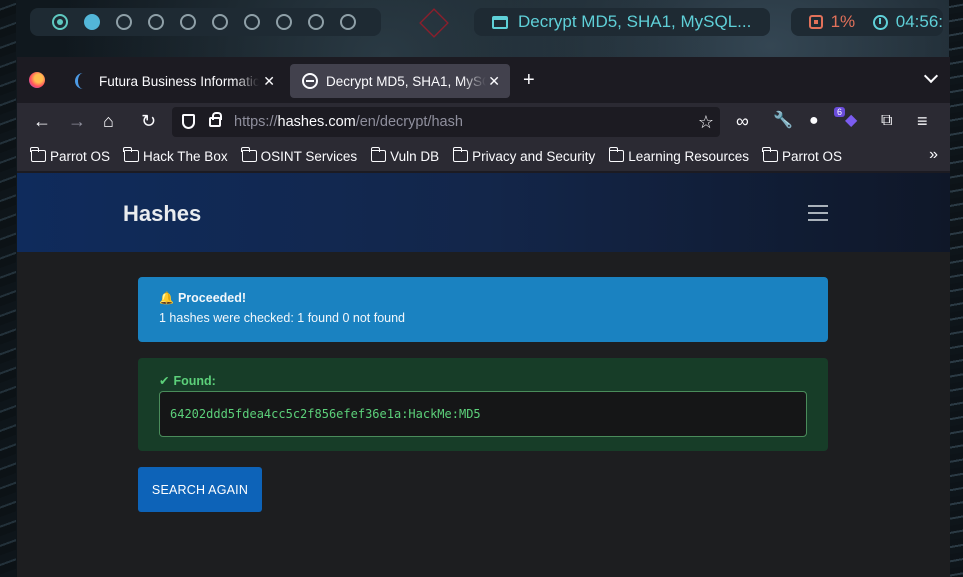  I want to click on bookmarks-overflow-chevron-icon: », so click(933, 155).